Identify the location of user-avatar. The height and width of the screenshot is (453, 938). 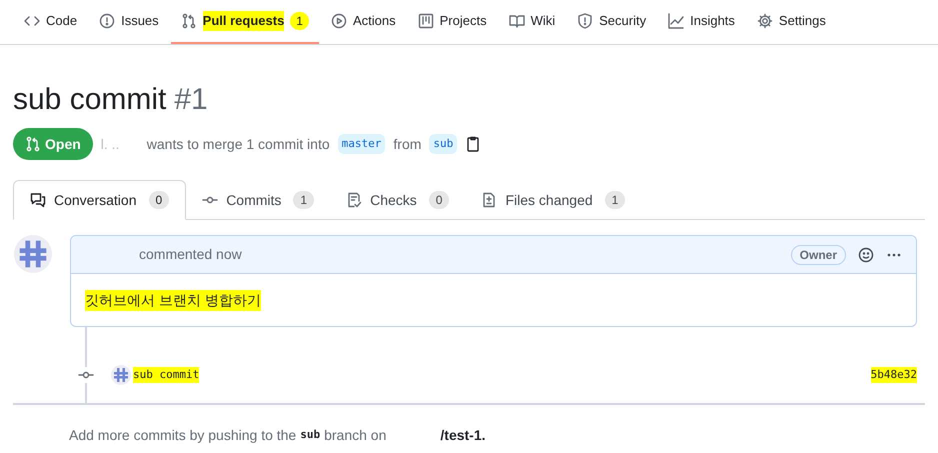
(33, 254).